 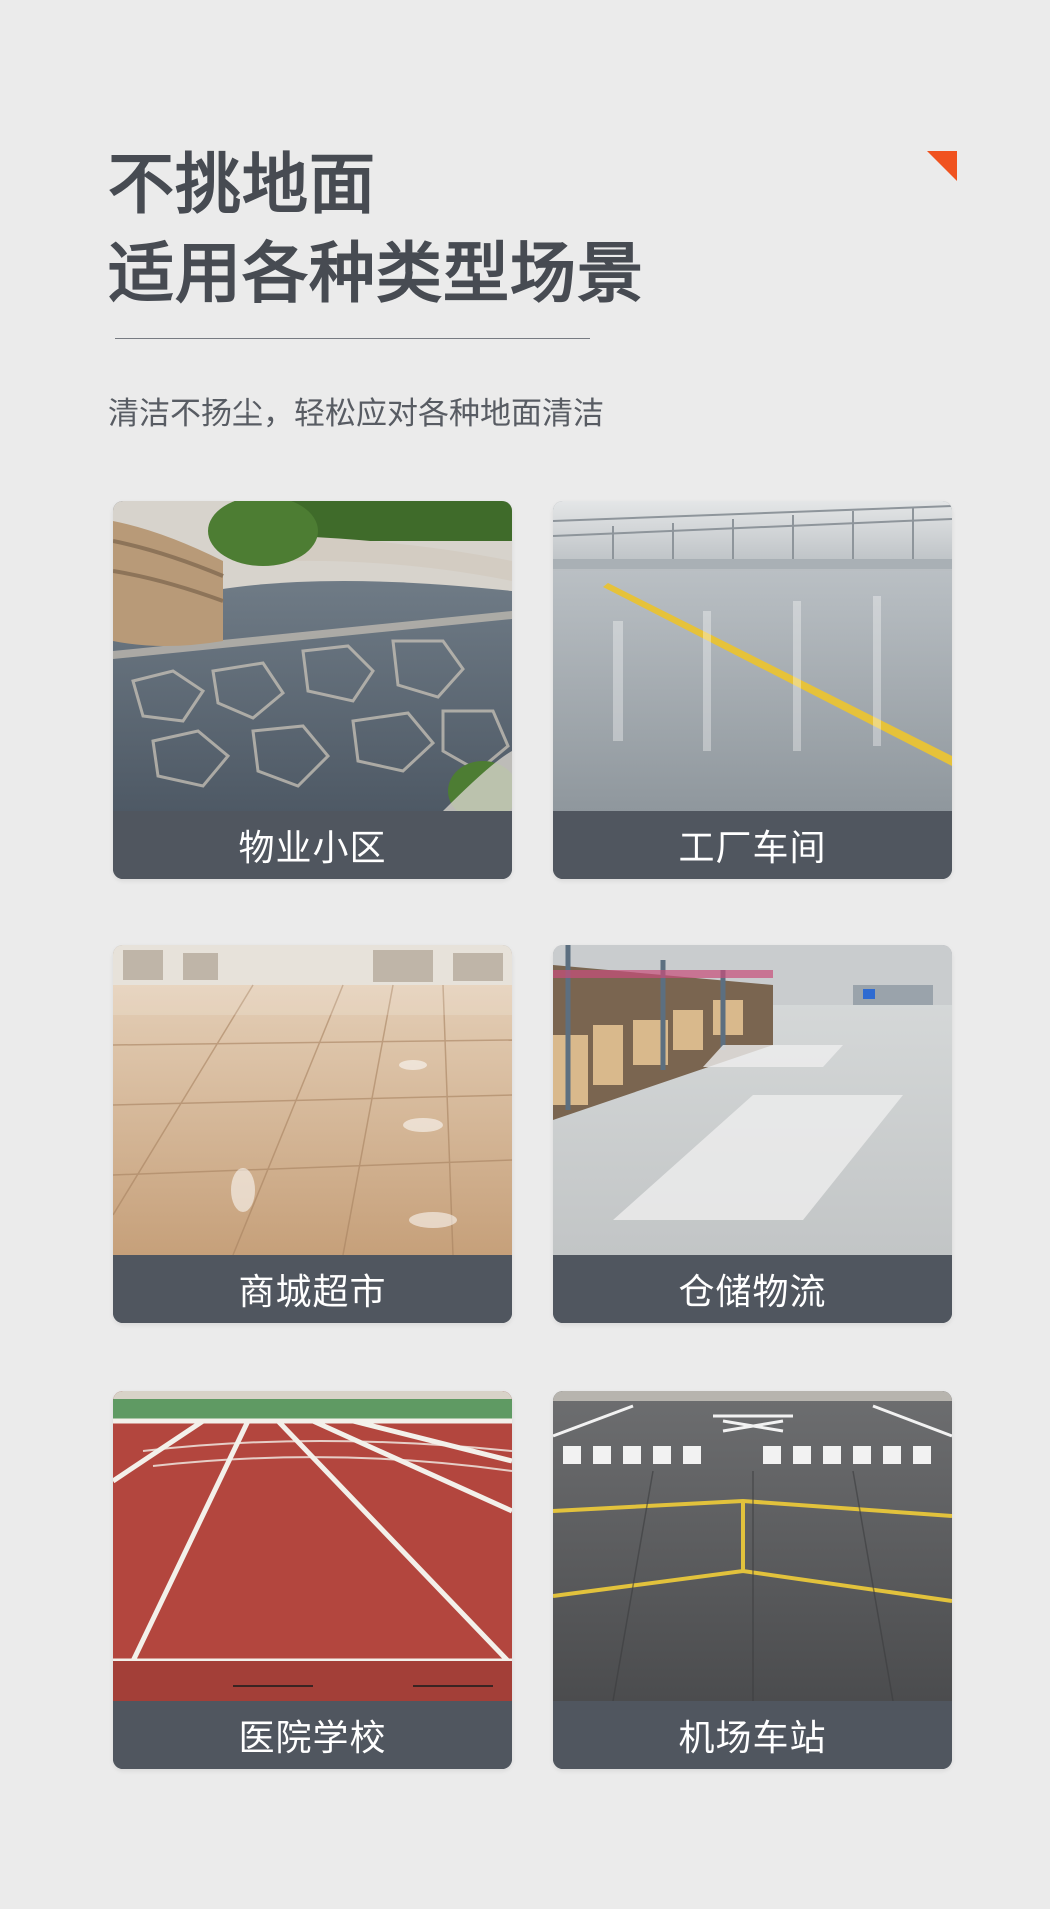 What do you see at coordinates (752, 1546) in the screenshot?
I see `airport-runway-photo` at bounding box center [752, 1546].